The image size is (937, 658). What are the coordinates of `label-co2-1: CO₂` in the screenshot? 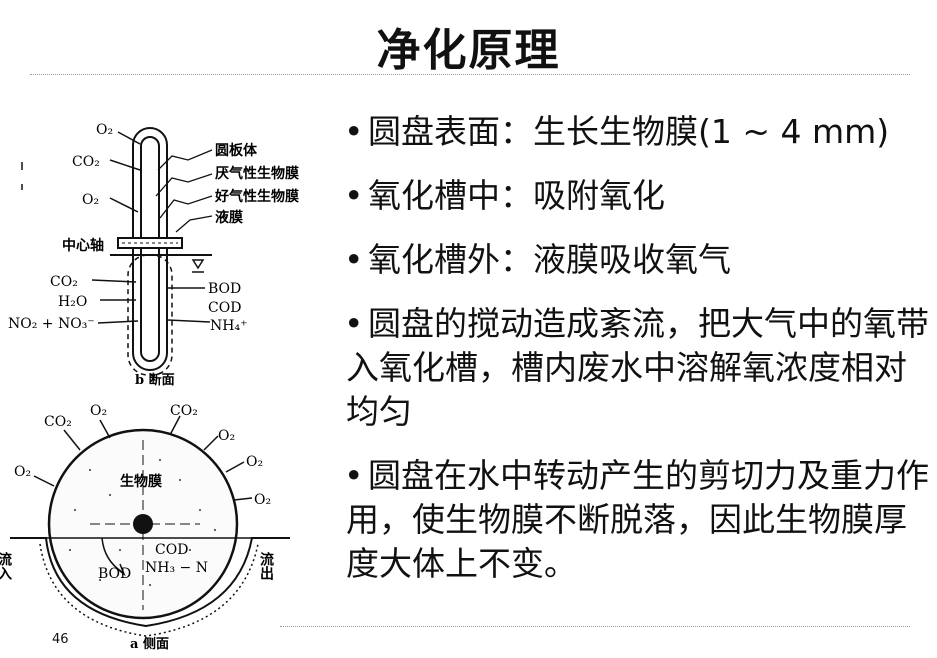 It's located at (58, 422).